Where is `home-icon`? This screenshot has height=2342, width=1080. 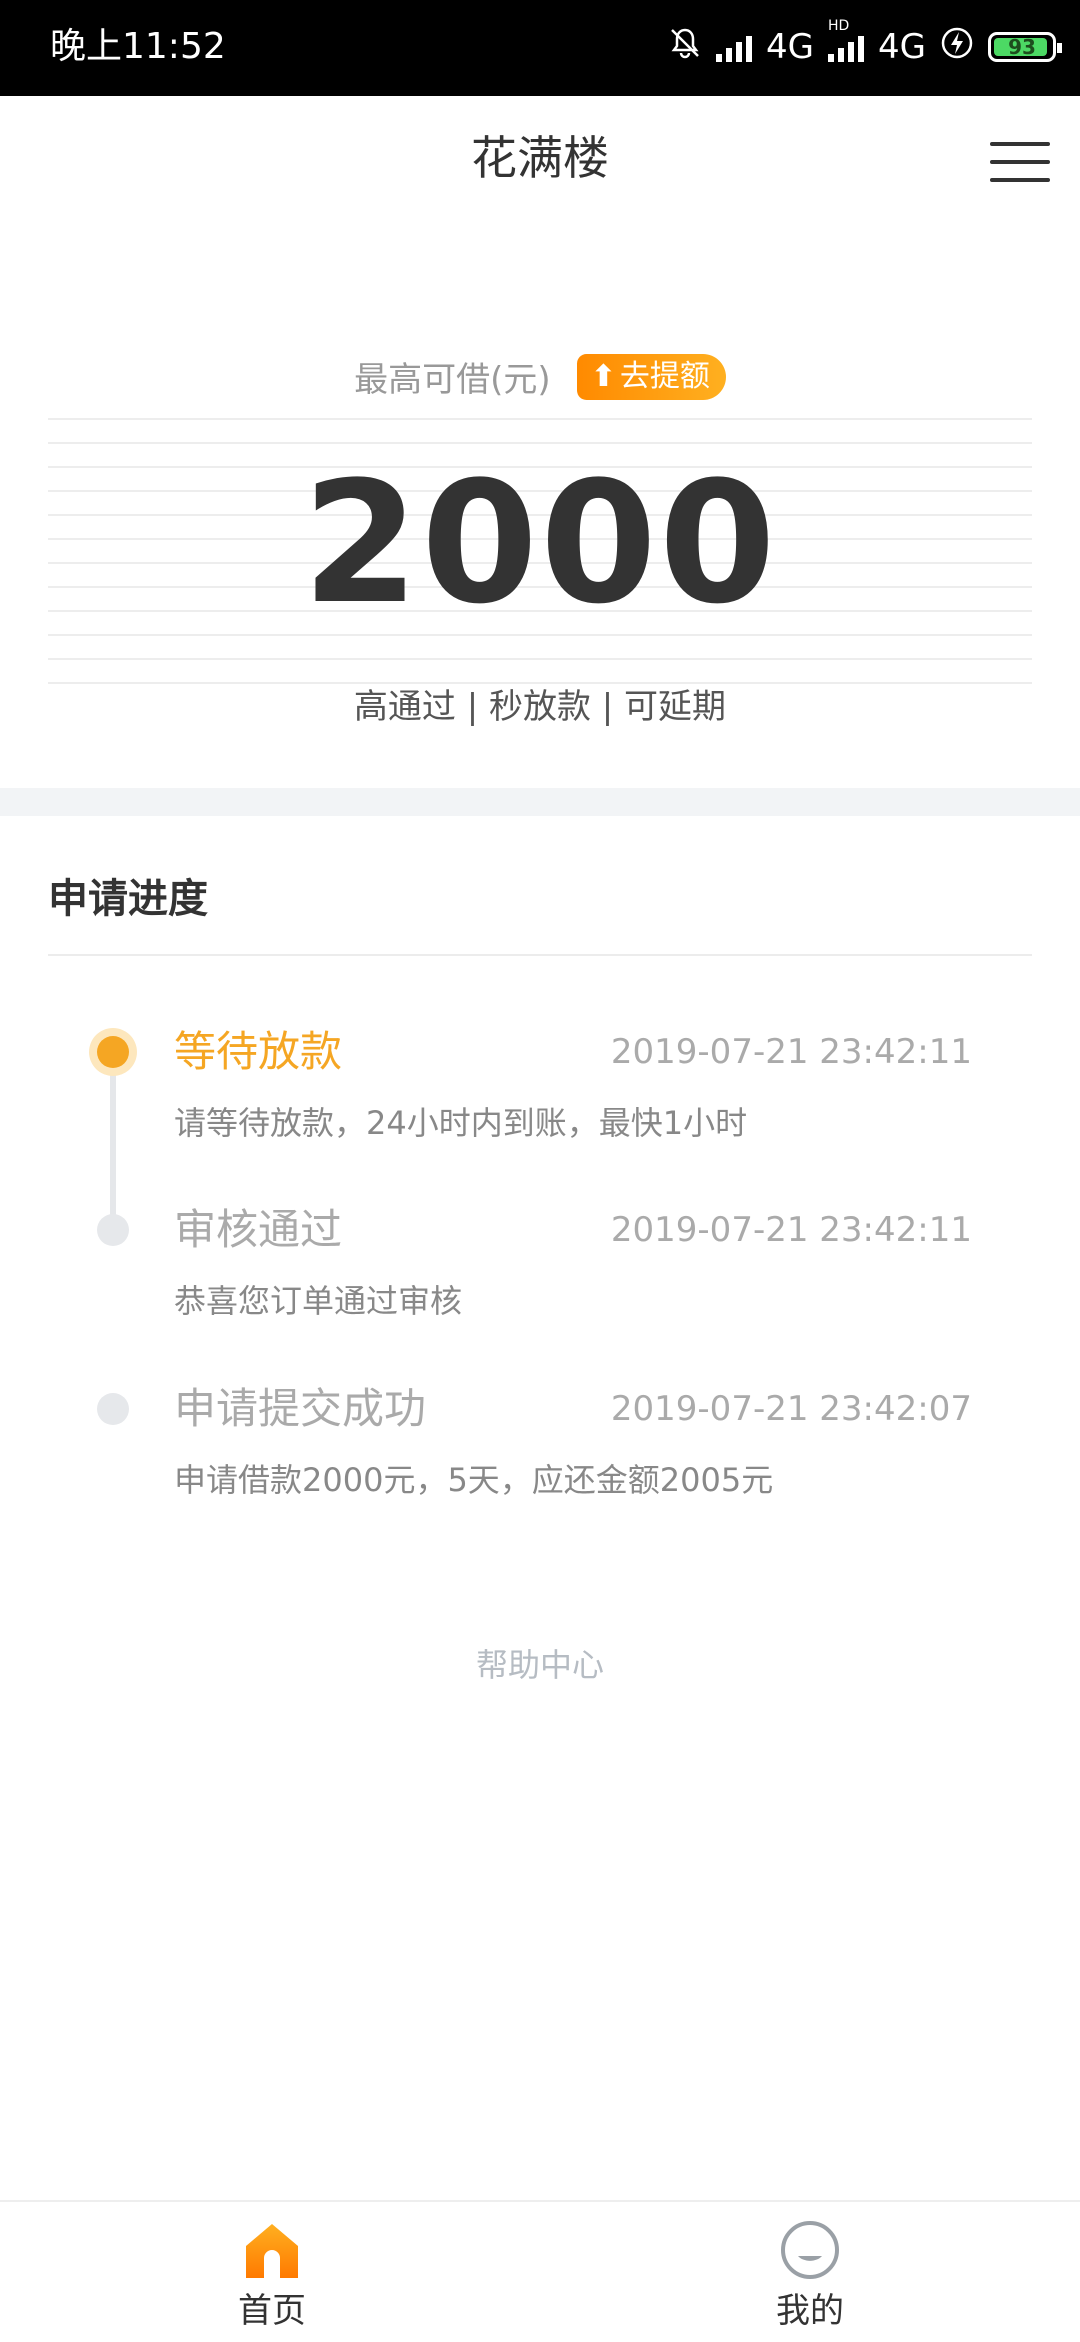
home-icon is located at coordinates (272, 2250).